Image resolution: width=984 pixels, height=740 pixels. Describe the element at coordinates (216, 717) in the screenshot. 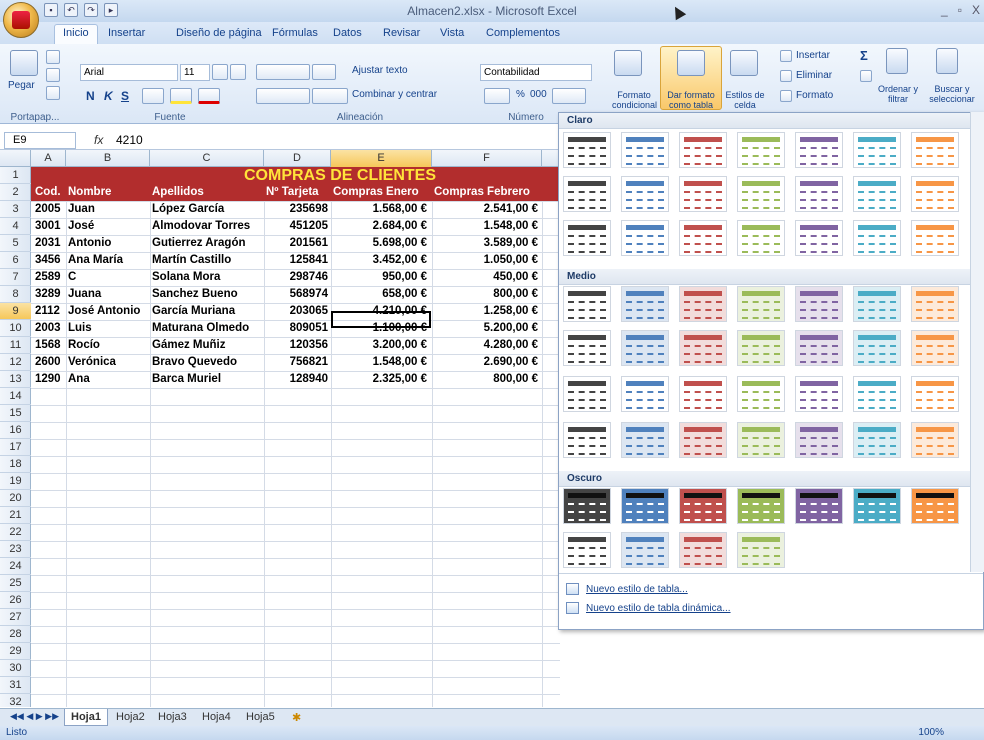

I see `sheet-tab-hoja4: Hoja4` at that location.